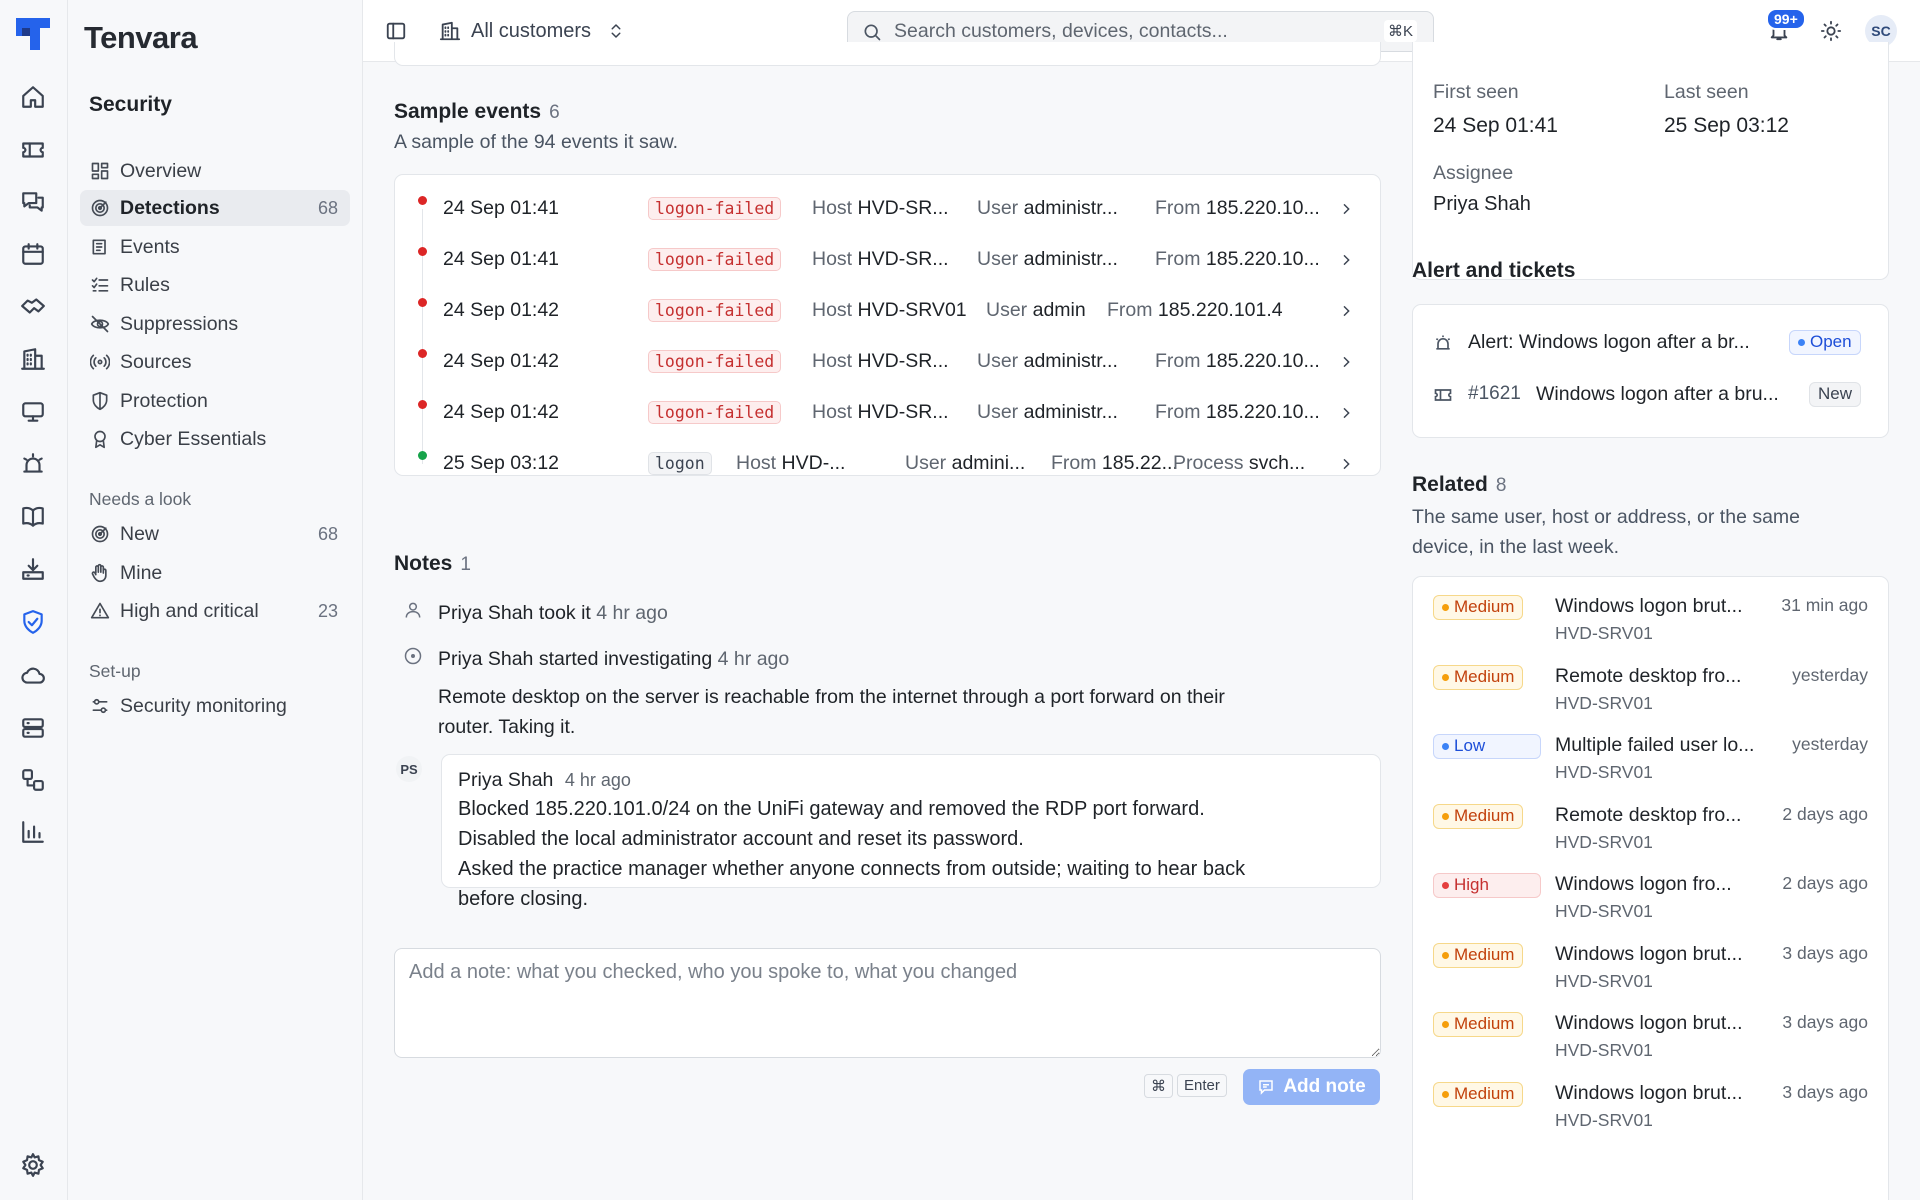  I want to click on group-needs-a-look: Needs a look, so click(140, 499).